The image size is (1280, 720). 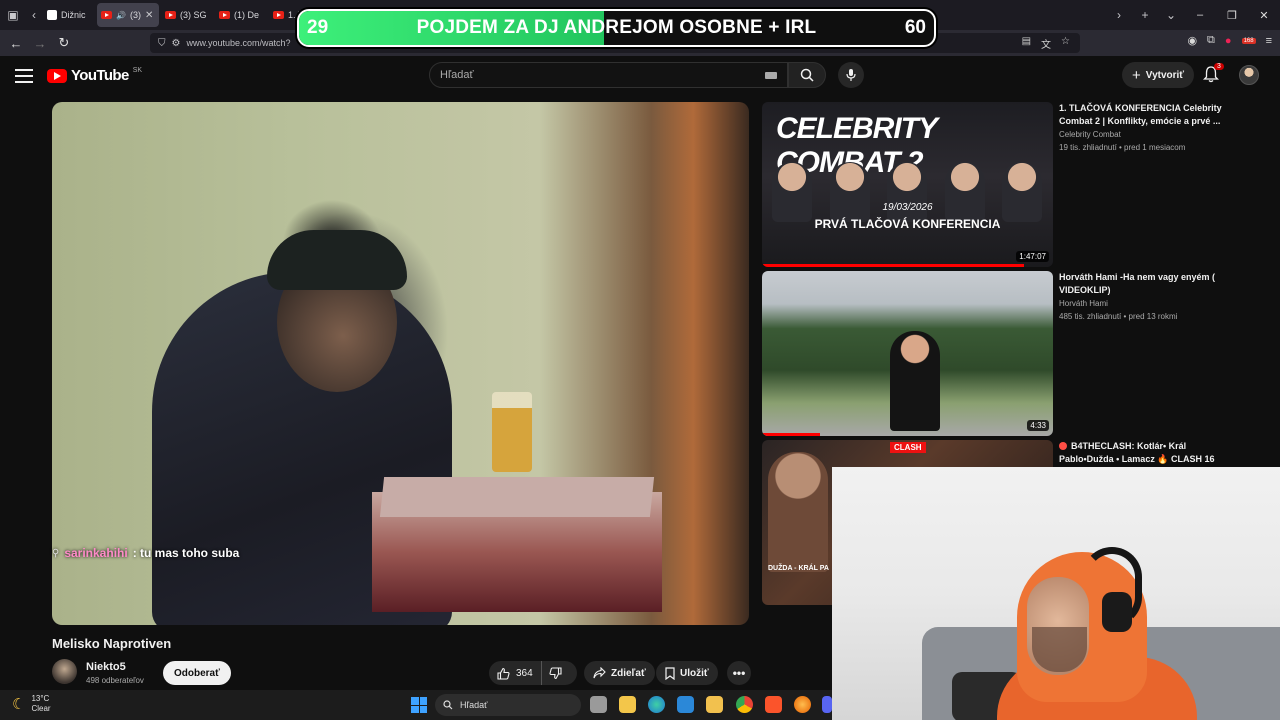 I want to click on dislike-button, so click(x=555, y=673).